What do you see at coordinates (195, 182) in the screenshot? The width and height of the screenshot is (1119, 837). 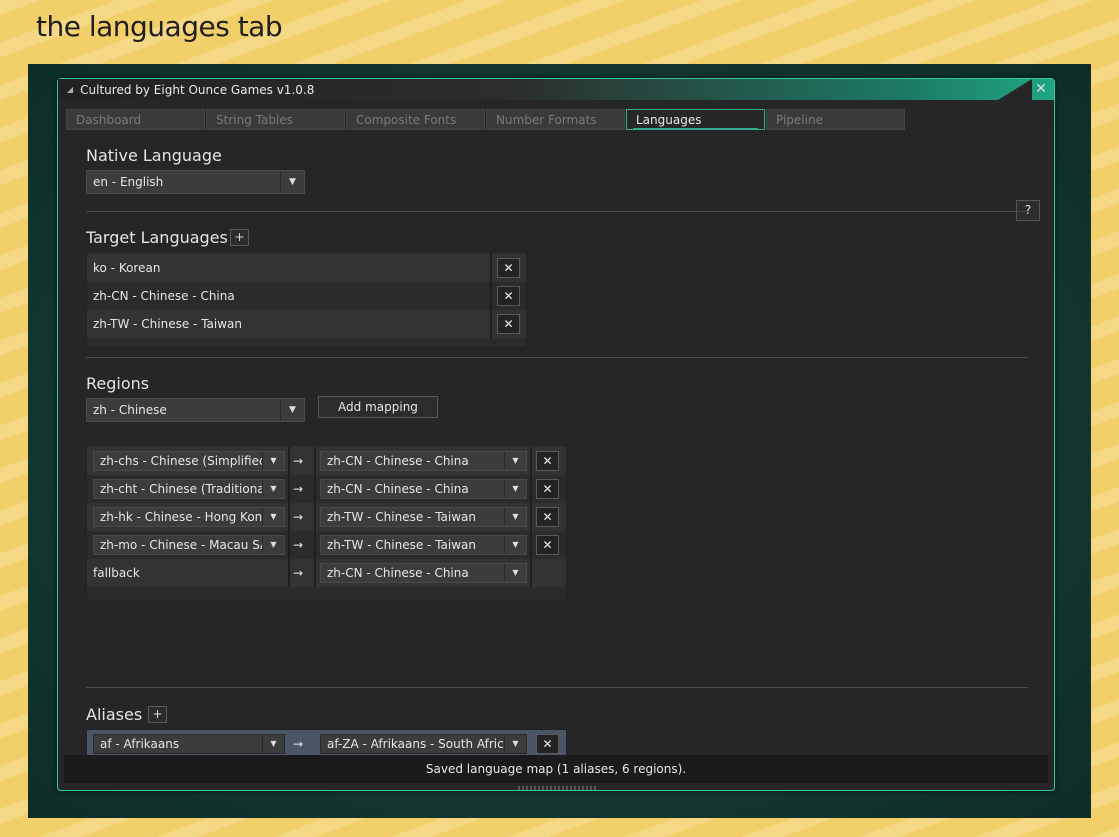 I see `native-language-dropdown: en - English ▼` at bounding box center [195, 182].